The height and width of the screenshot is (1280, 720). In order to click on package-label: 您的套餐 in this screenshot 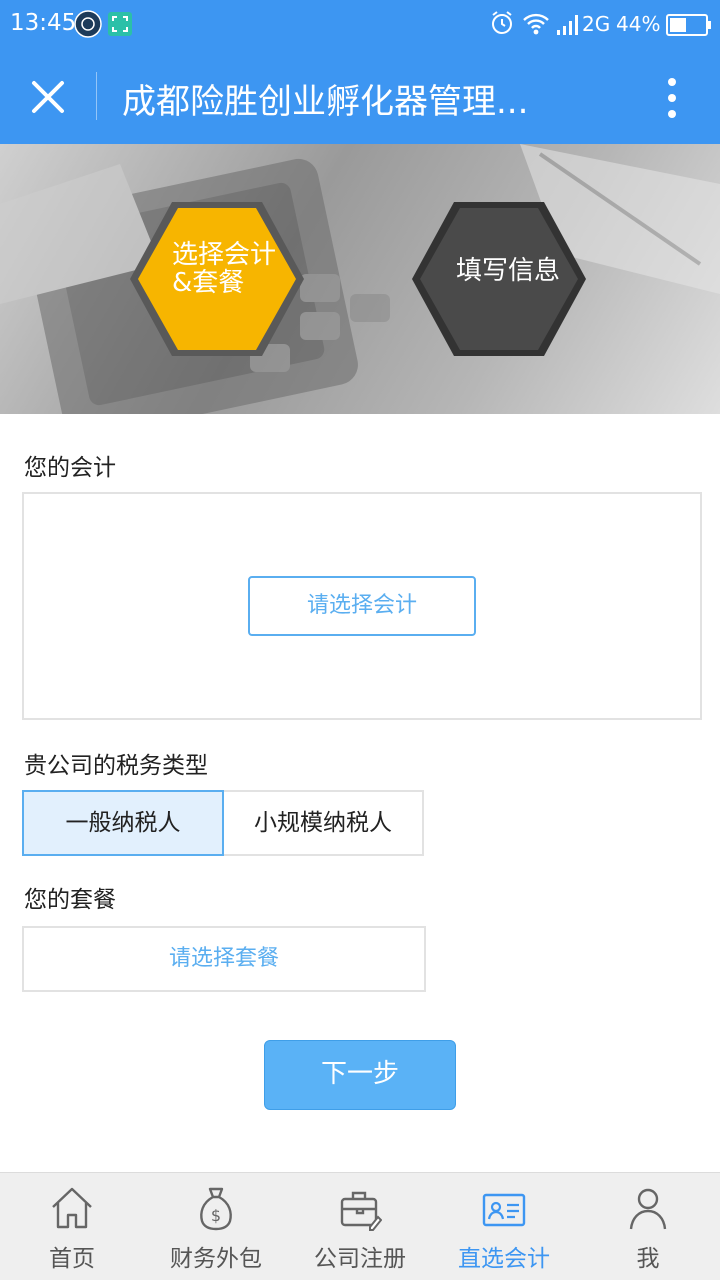, I will do `click(70, 900)`.